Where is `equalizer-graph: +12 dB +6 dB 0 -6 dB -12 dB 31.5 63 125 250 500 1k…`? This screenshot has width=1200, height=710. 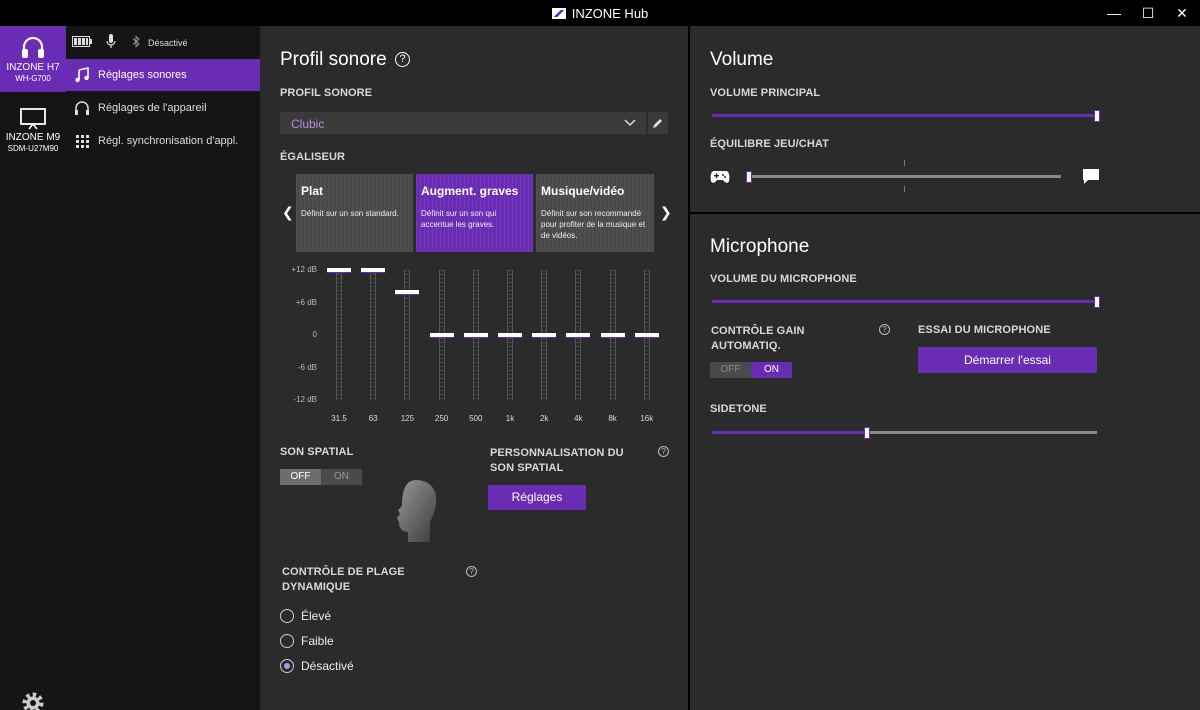 equalizer-graph: +12 dB +6 dB 0 -6 dB -12 dB 31.5 63 125 250 500 1k… is located at coordinates (473, 346).